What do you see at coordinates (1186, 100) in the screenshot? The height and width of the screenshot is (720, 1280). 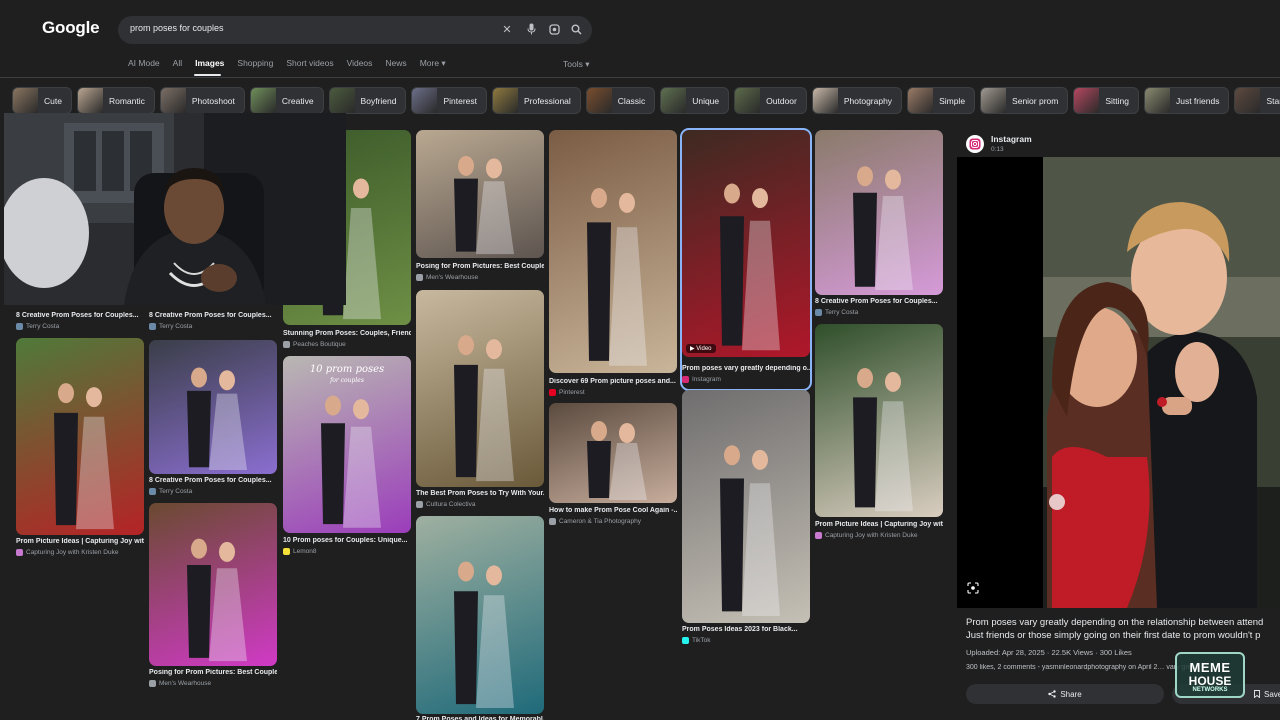 I see `chip-just-friends: Just friends` at bounding box center [1186, 100].